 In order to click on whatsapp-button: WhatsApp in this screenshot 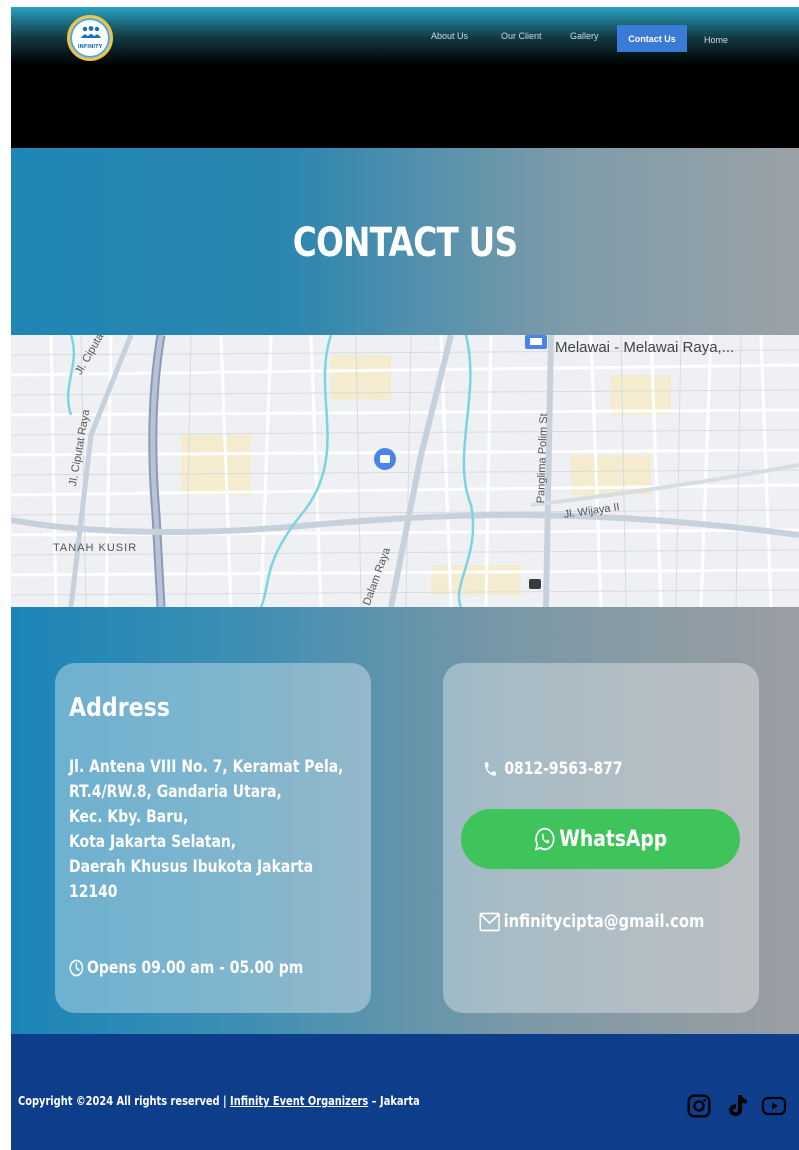, I will do `click(600, 839)`.